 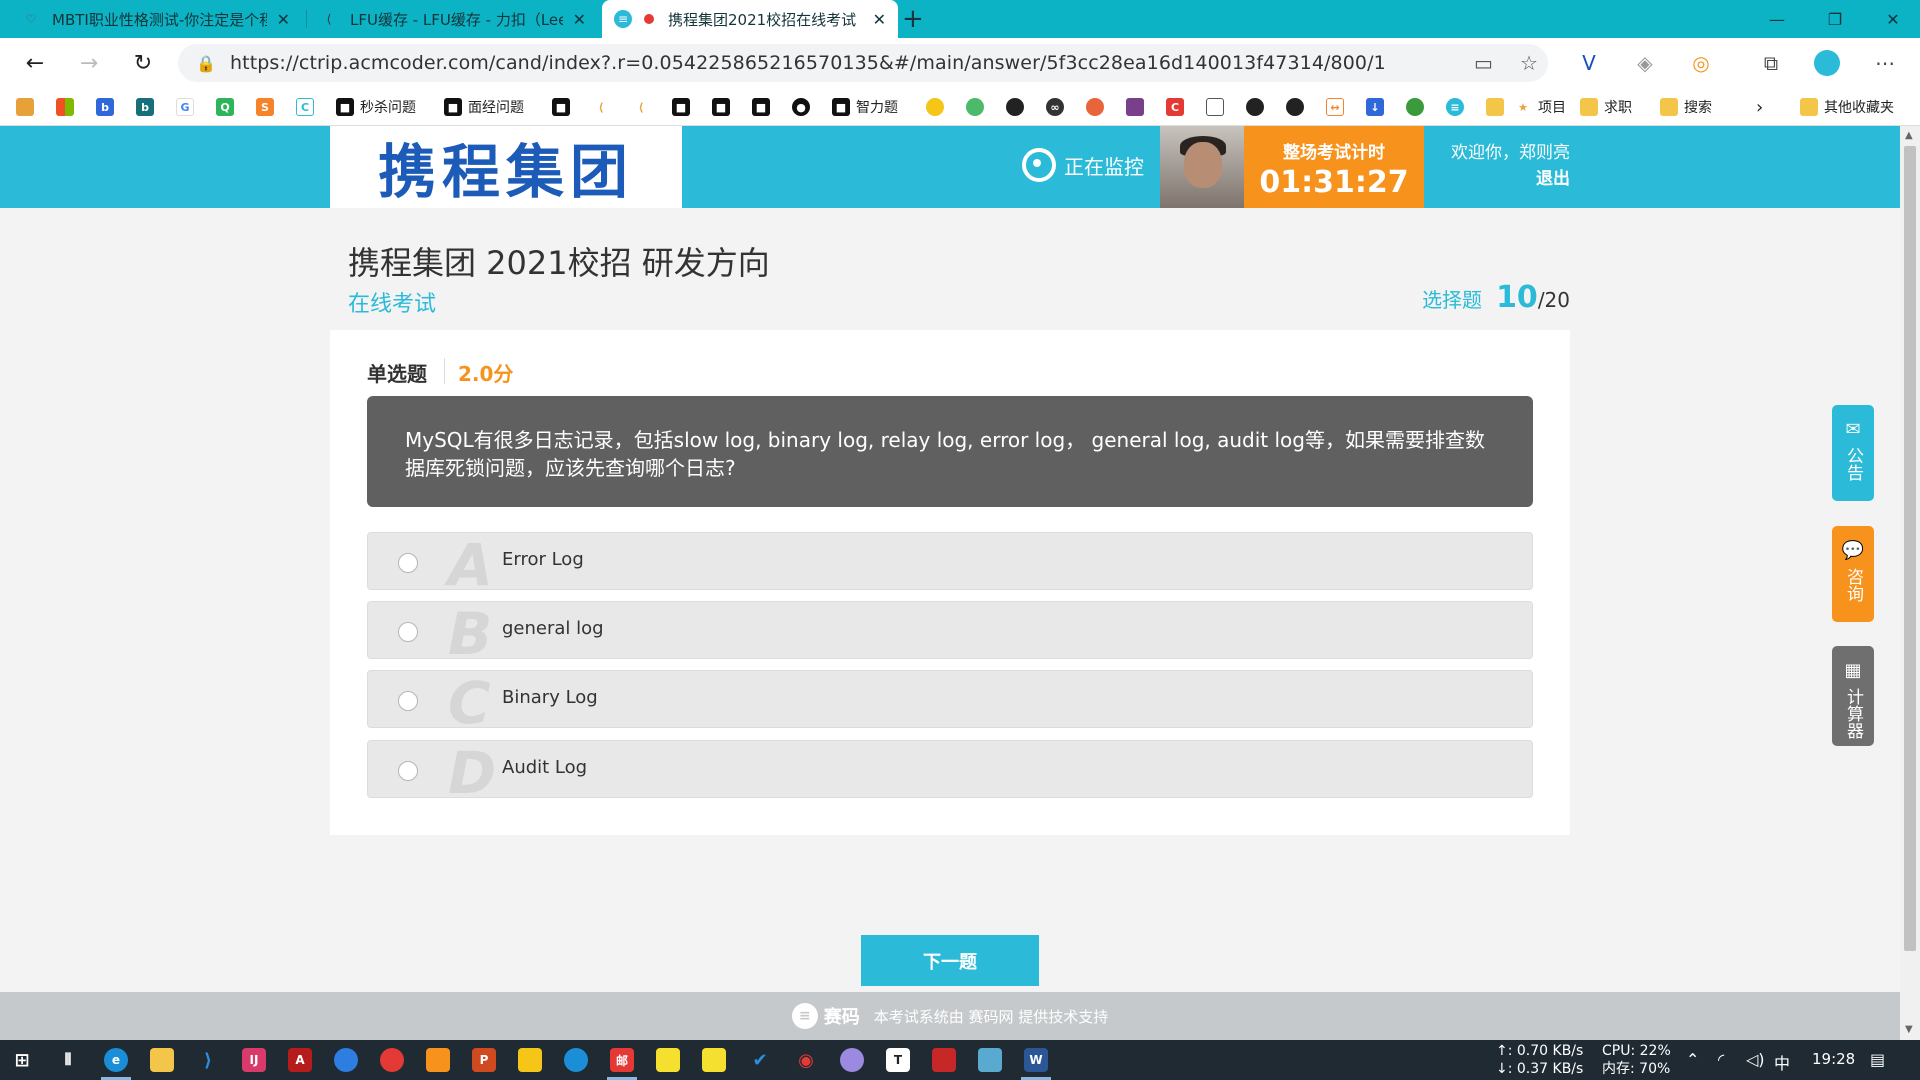 I want to click on windows-start-icon: ⊞, so click(x=22, y=1060).